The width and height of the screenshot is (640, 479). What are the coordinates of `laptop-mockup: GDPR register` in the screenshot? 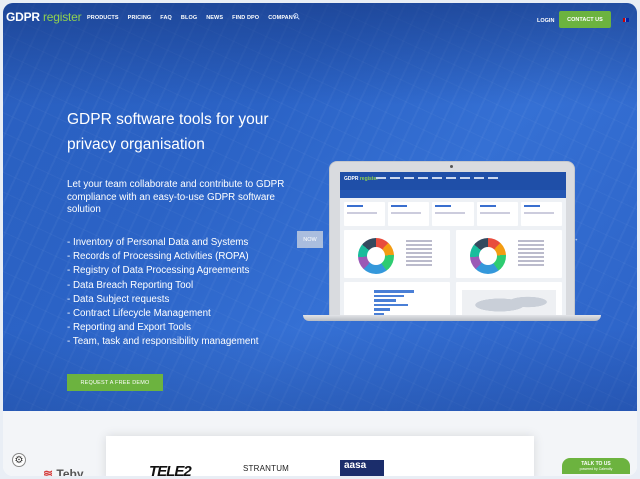 It's located at (452, 239).